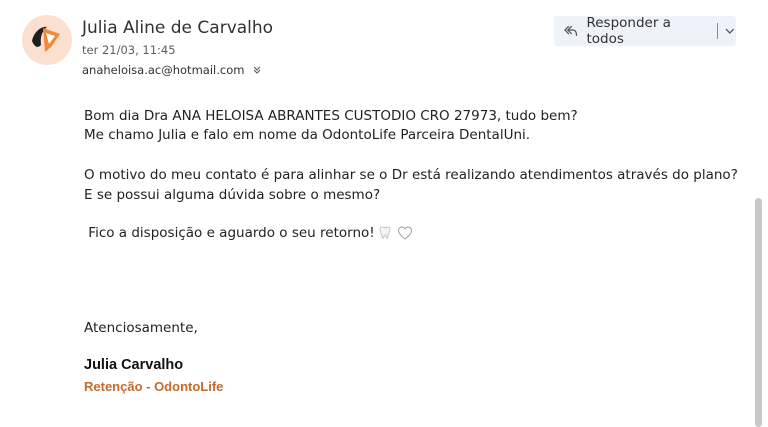 The height and width of the screenshot is (427, 768). What do you see at coordinates (177, 28) in the screenshot?
I see `sender-name: Julia Aline de Carvalho` at bounding box center [177, 28].